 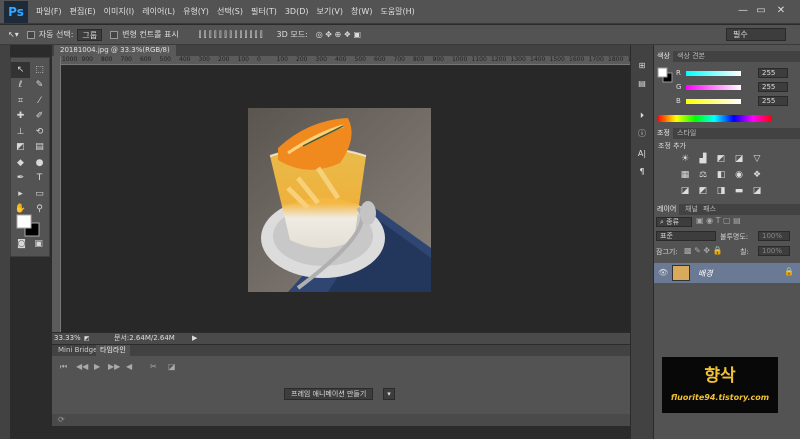 What do you see at coordinates (97, 366) in the screenshot?
I see `play-icon: ▶` at bounding box center [97, 366].